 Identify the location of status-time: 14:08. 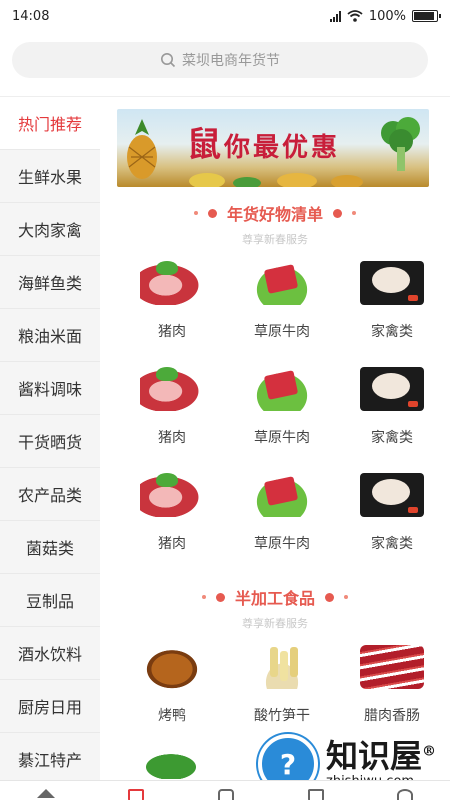
(31, 16).